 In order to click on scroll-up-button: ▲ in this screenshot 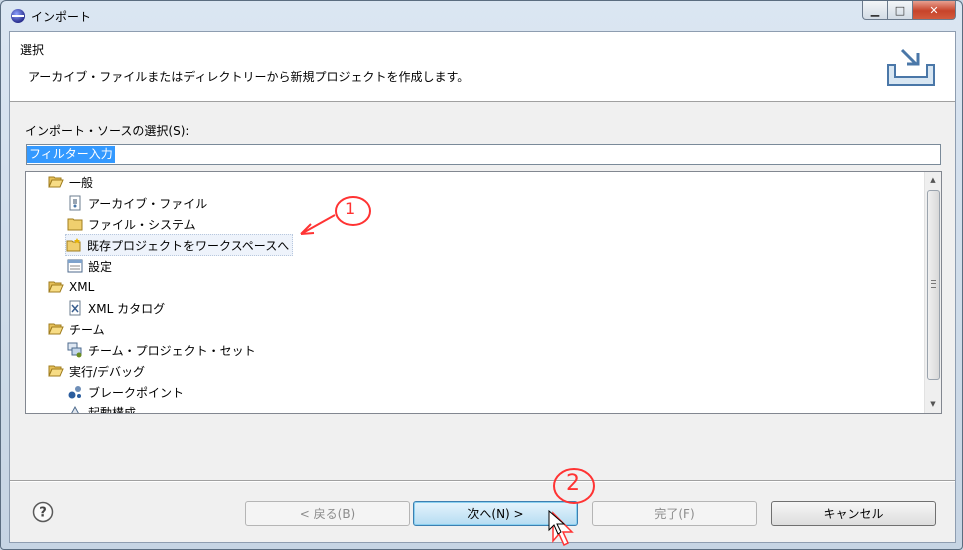, I will do `click(933, 180)`.